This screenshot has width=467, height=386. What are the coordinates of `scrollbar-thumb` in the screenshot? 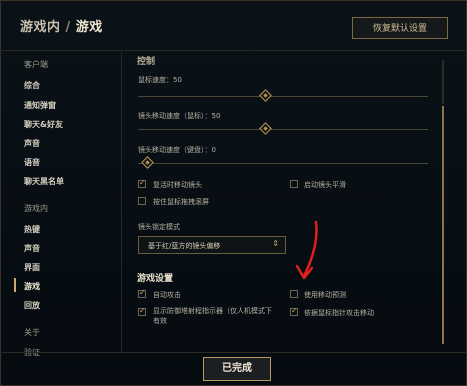 It's located at (443, 225).